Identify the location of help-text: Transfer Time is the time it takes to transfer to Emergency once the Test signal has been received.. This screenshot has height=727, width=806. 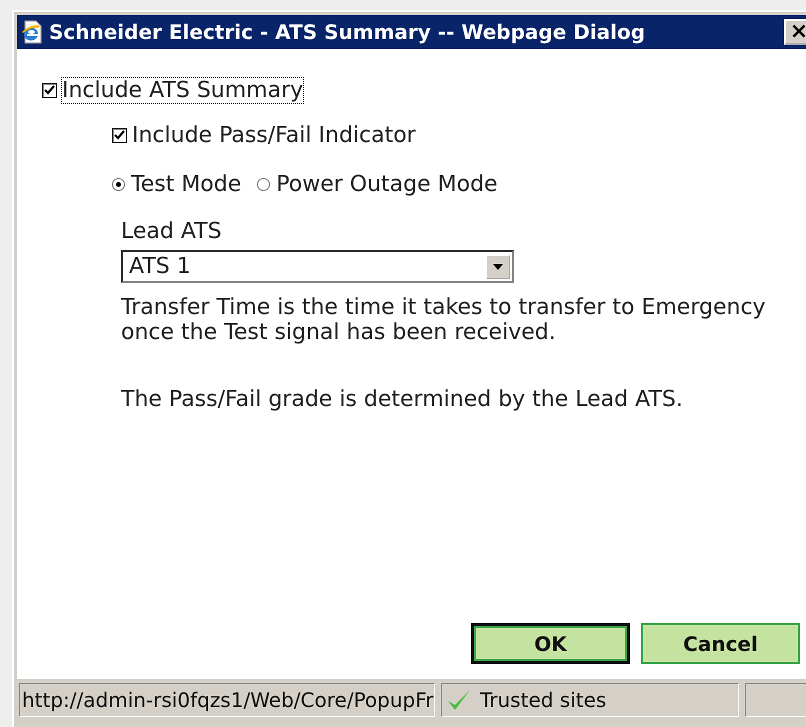
(444, 320).